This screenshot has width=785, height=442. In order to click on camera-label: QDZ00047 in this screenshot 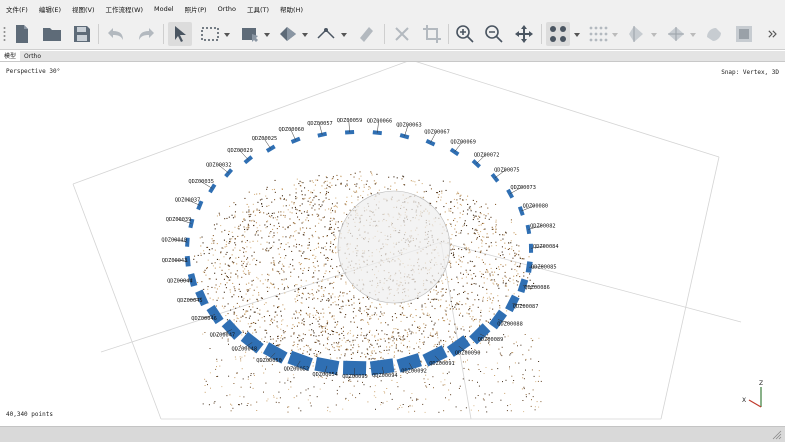, I will do `click(223, 335)`.